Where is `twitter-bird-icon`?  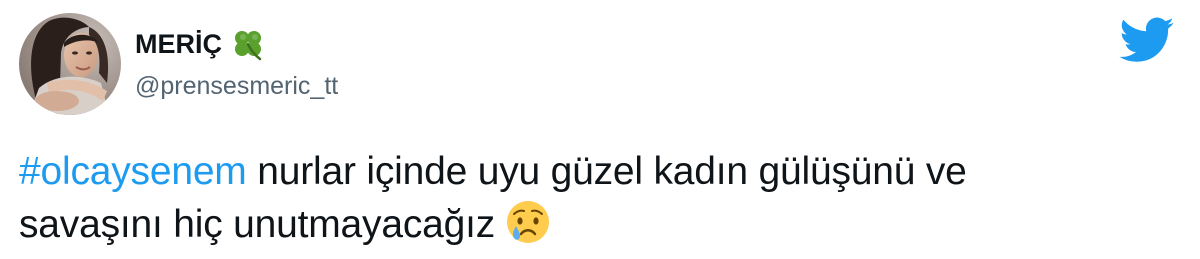
twitter-bird-icon is located at coordinates (1147, 39).